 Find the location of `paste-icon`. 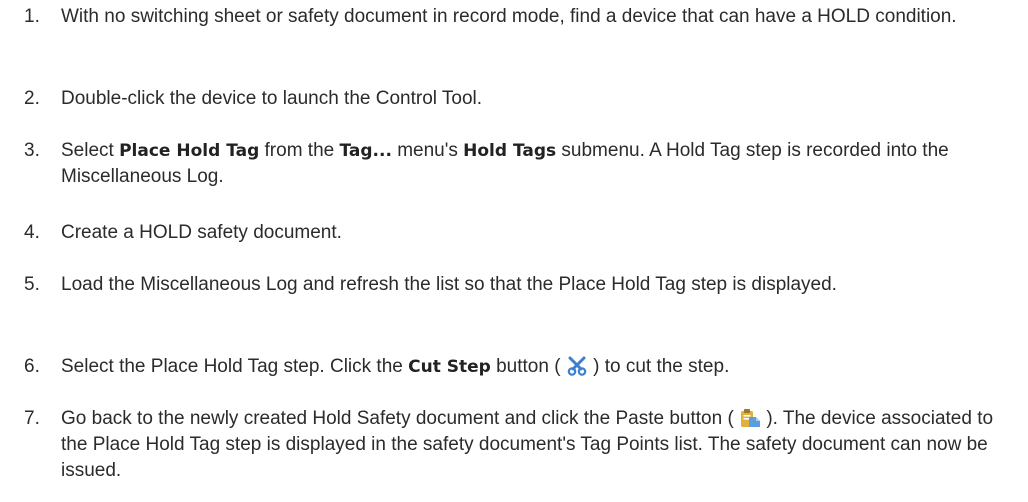

paste-icon is located at coordinates (750, 418).